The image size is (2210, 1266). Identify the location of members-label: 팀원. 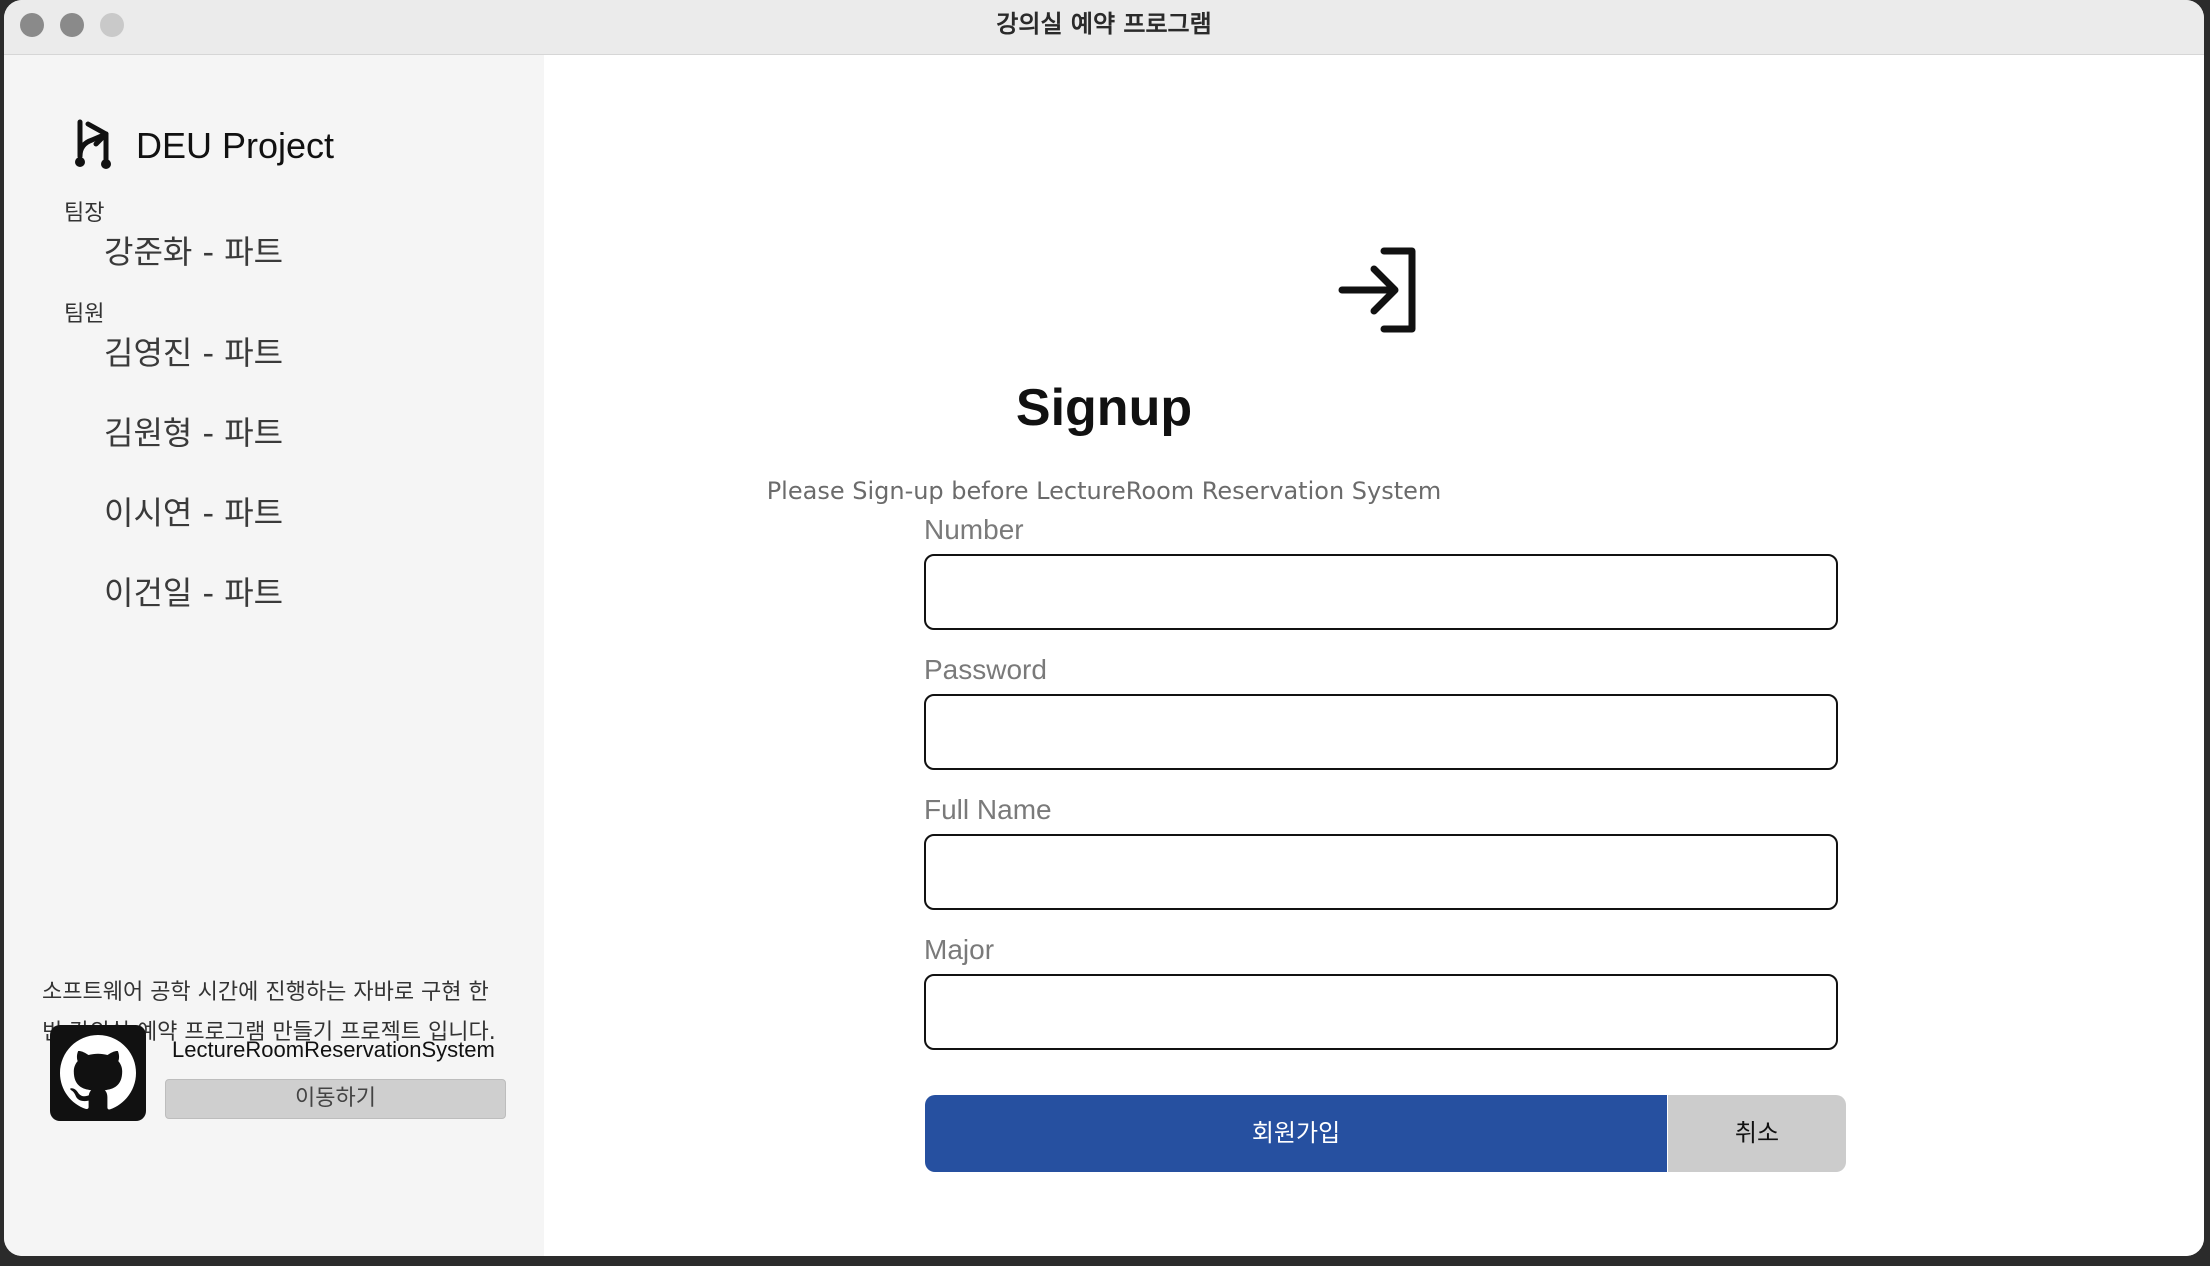
(84, 314).